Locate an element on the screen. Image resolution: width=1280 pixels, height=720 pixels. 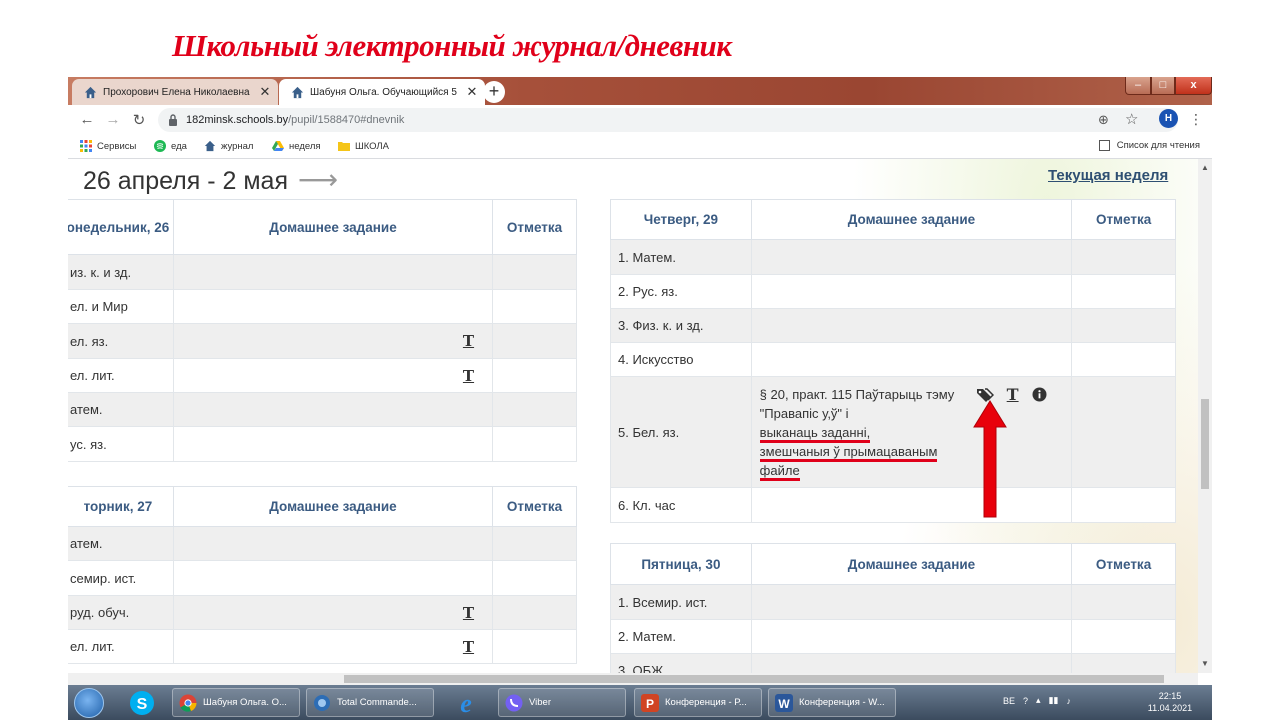
skype-icon: S is located at coordinates (142, 703).